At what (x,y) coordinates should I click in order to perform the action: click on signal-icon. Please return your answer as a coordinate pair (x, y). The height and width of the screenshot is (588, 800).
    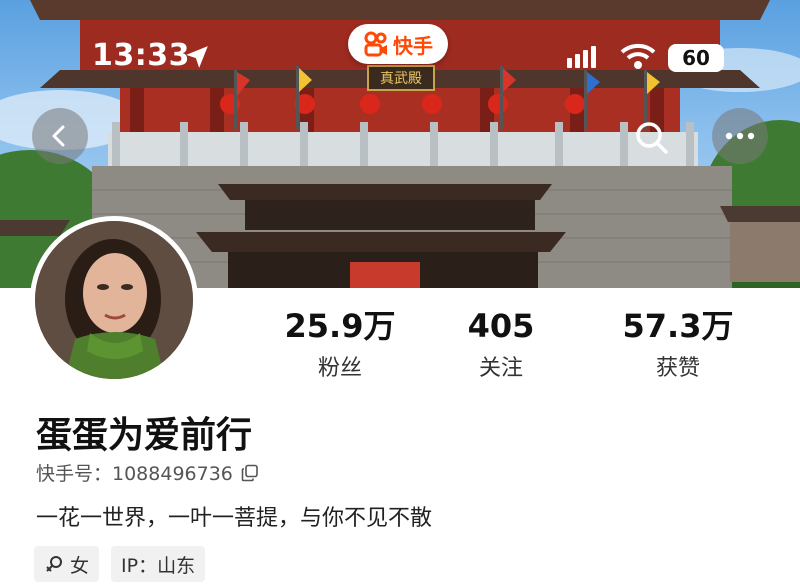
    Looking at the image, I should click on (581, 57).